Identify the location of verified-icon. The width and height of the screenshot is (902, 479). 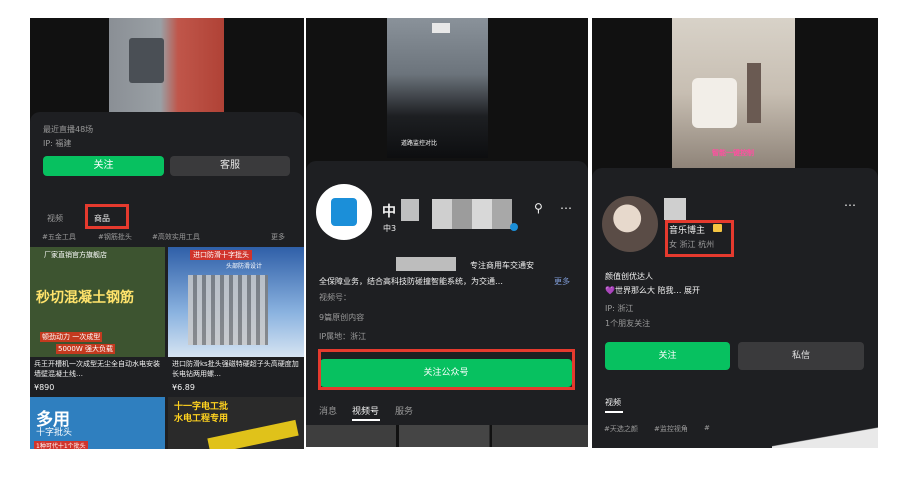
(514, 227).